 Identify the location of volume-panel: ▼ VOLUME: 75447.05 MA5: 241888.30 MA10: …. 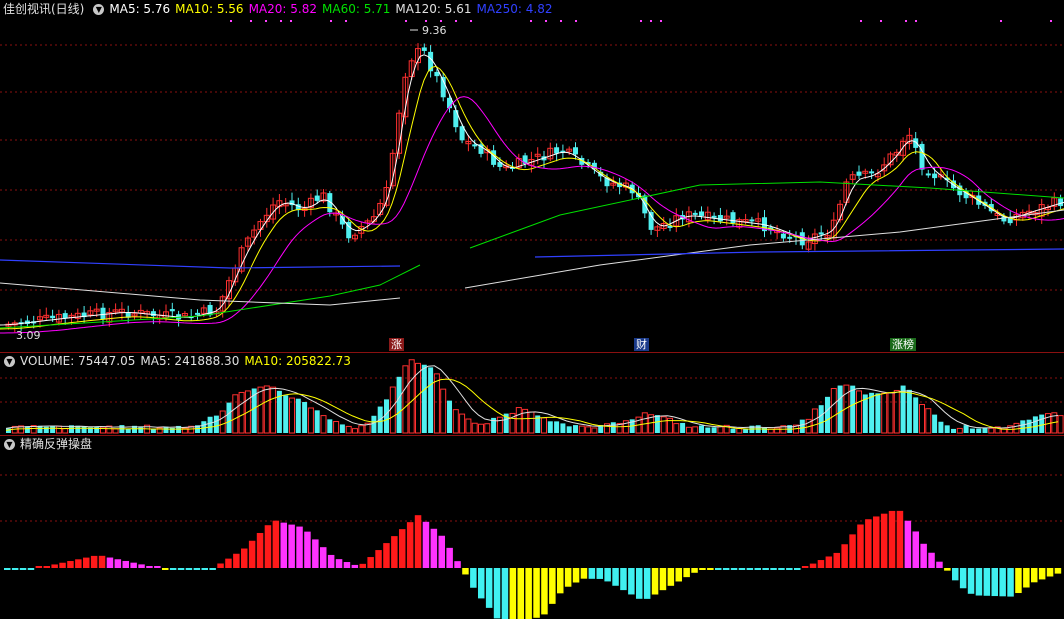
(532, 393).